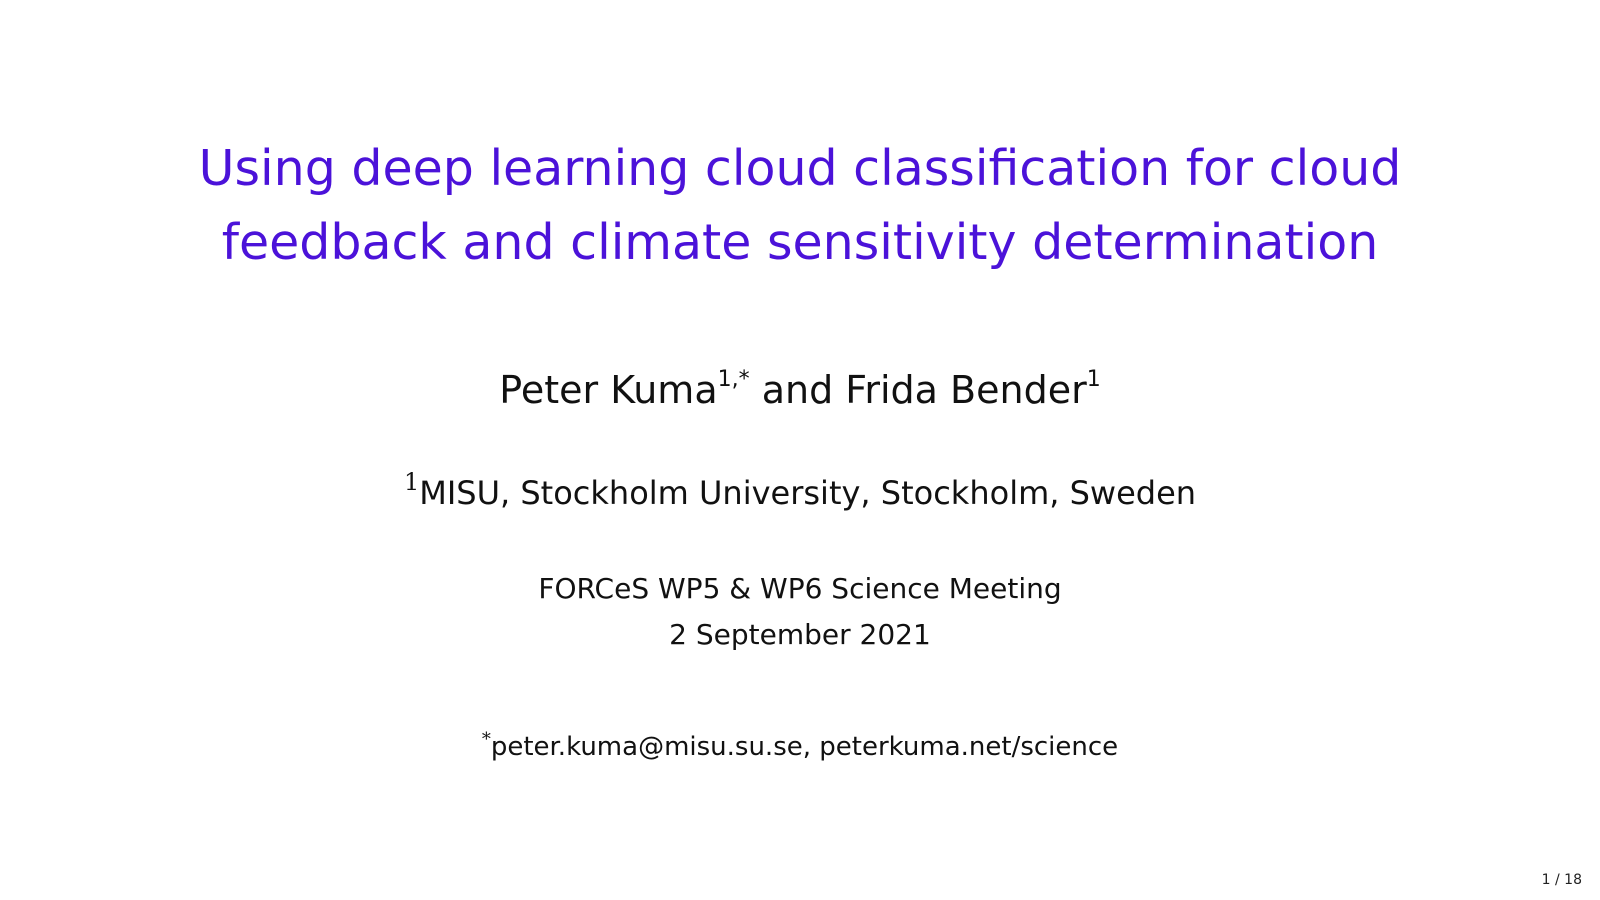 This screenshot has height=900, width=1600. Describe the element at coordinates (486, 739) in the screenshot. I see `contact-mark: *` at that location.